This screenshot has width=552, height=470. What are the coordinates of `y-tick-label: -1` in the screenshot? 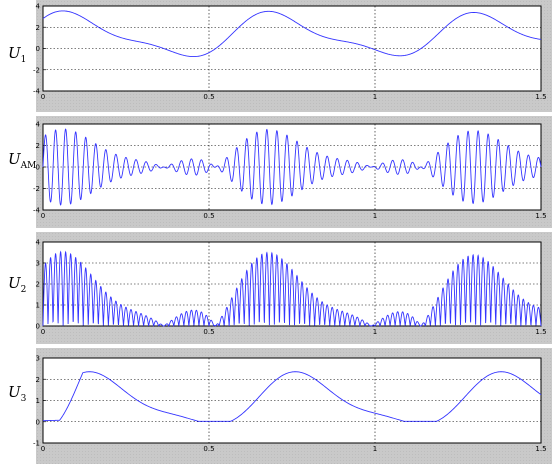 It's located at (36, 444).